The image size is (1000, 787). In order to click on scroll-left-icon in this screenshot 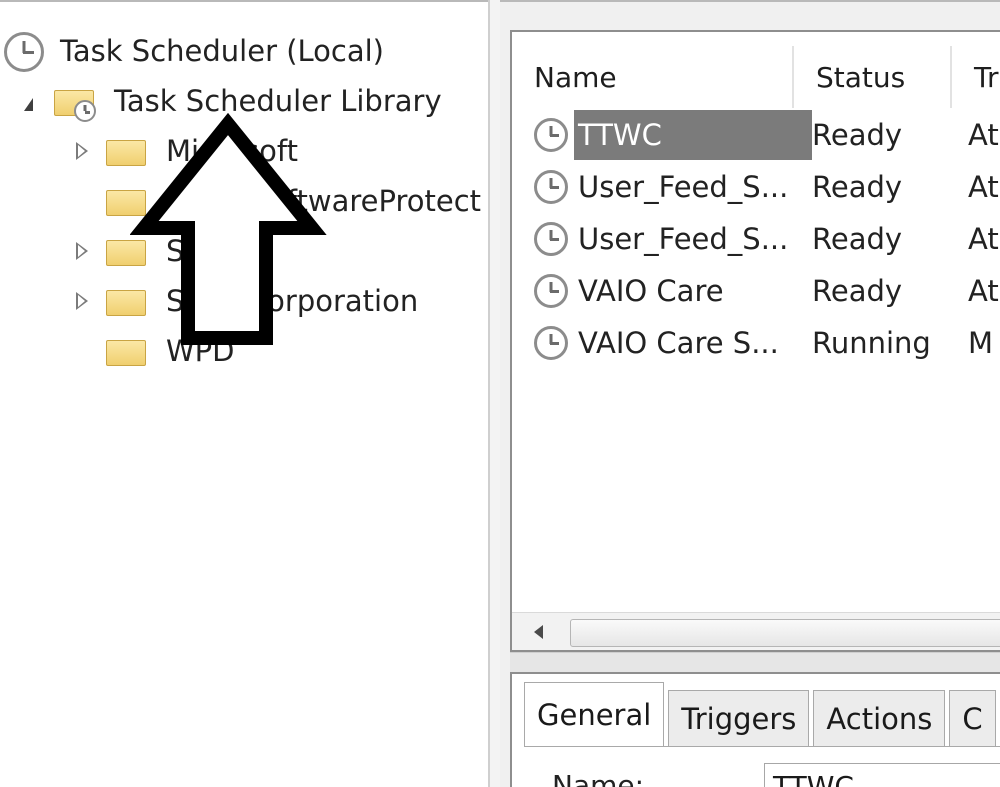, I will do `click(538, 632)`.